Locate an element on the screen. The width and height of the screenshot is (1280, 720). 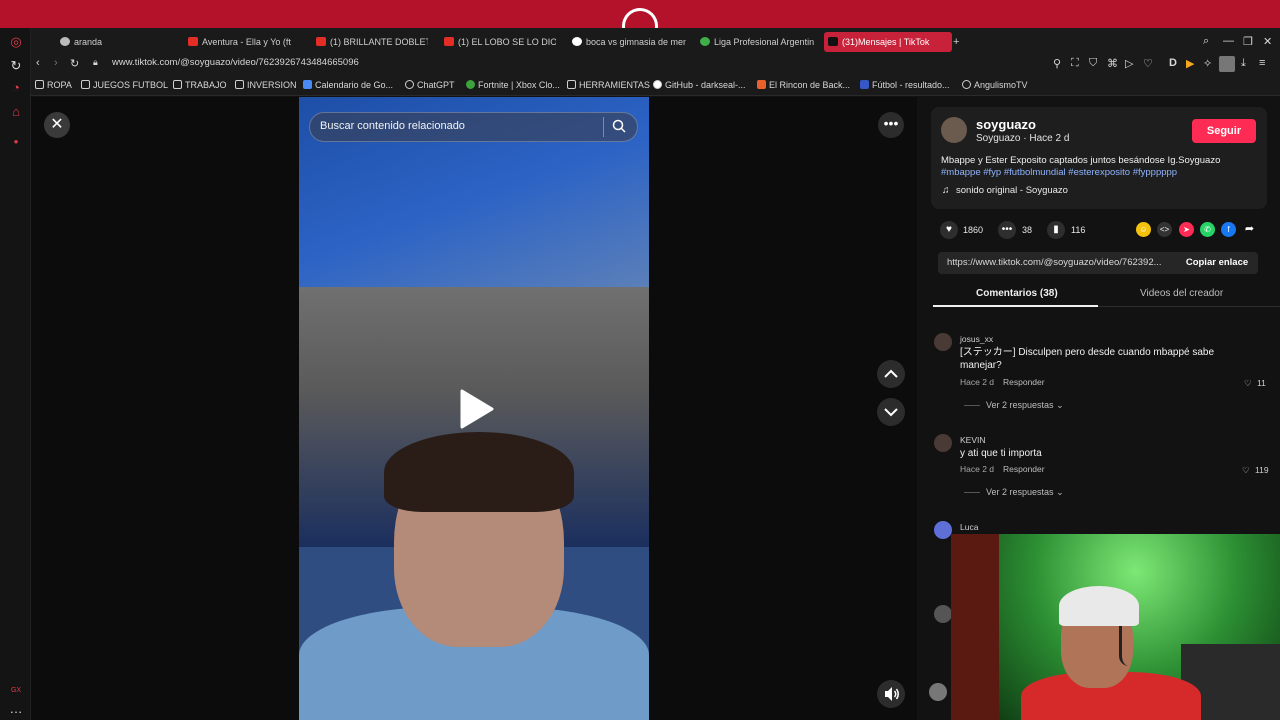
tab-aranda: aranda is located at coordinates (120, 42).